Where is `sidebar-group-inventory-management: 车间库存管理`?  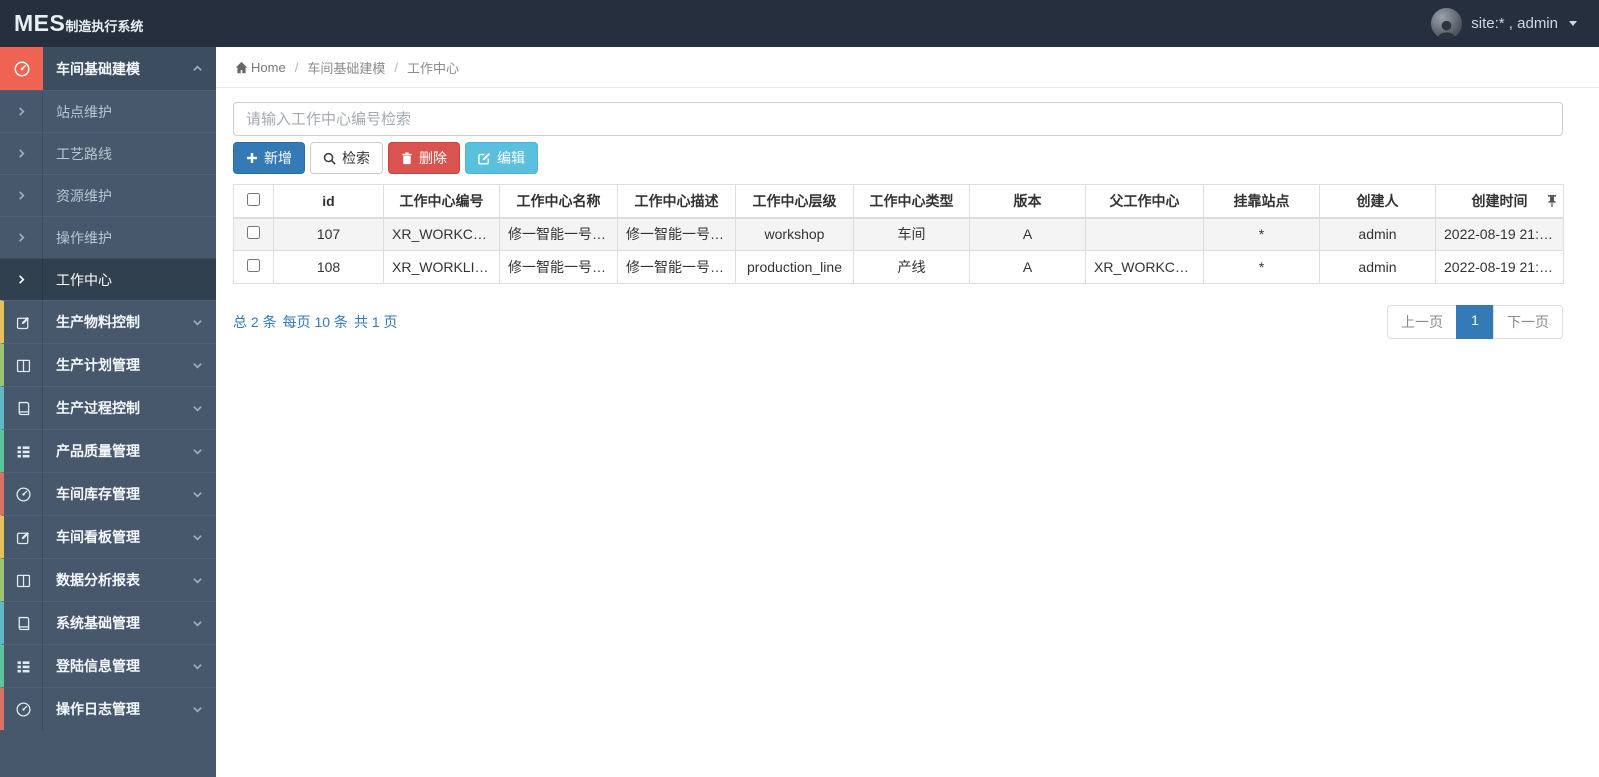
sidebar-group-inventory-management: 车间库存管理 is located at coordinates (108, 493).